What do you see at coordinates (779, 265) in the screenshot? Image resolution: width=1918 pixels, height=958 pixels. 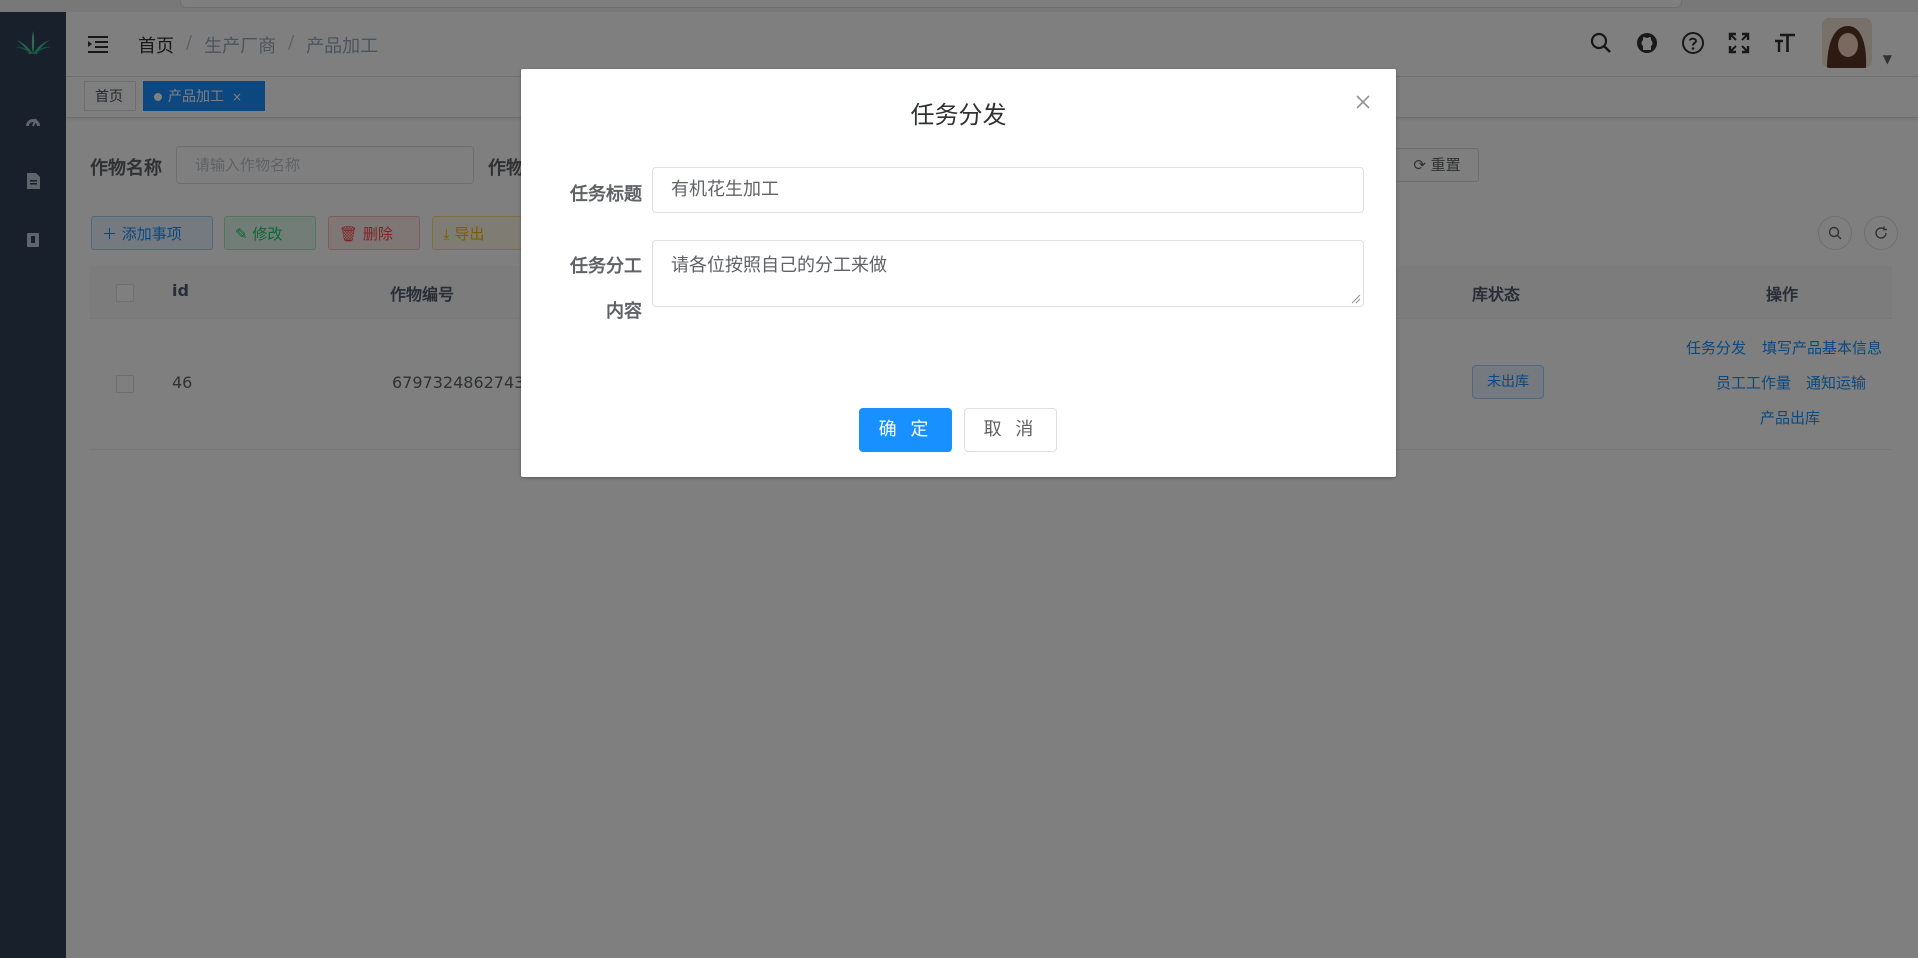 I see `task-content-text: 请各位按照自己的分工来做` at bounding box center [779, 265].